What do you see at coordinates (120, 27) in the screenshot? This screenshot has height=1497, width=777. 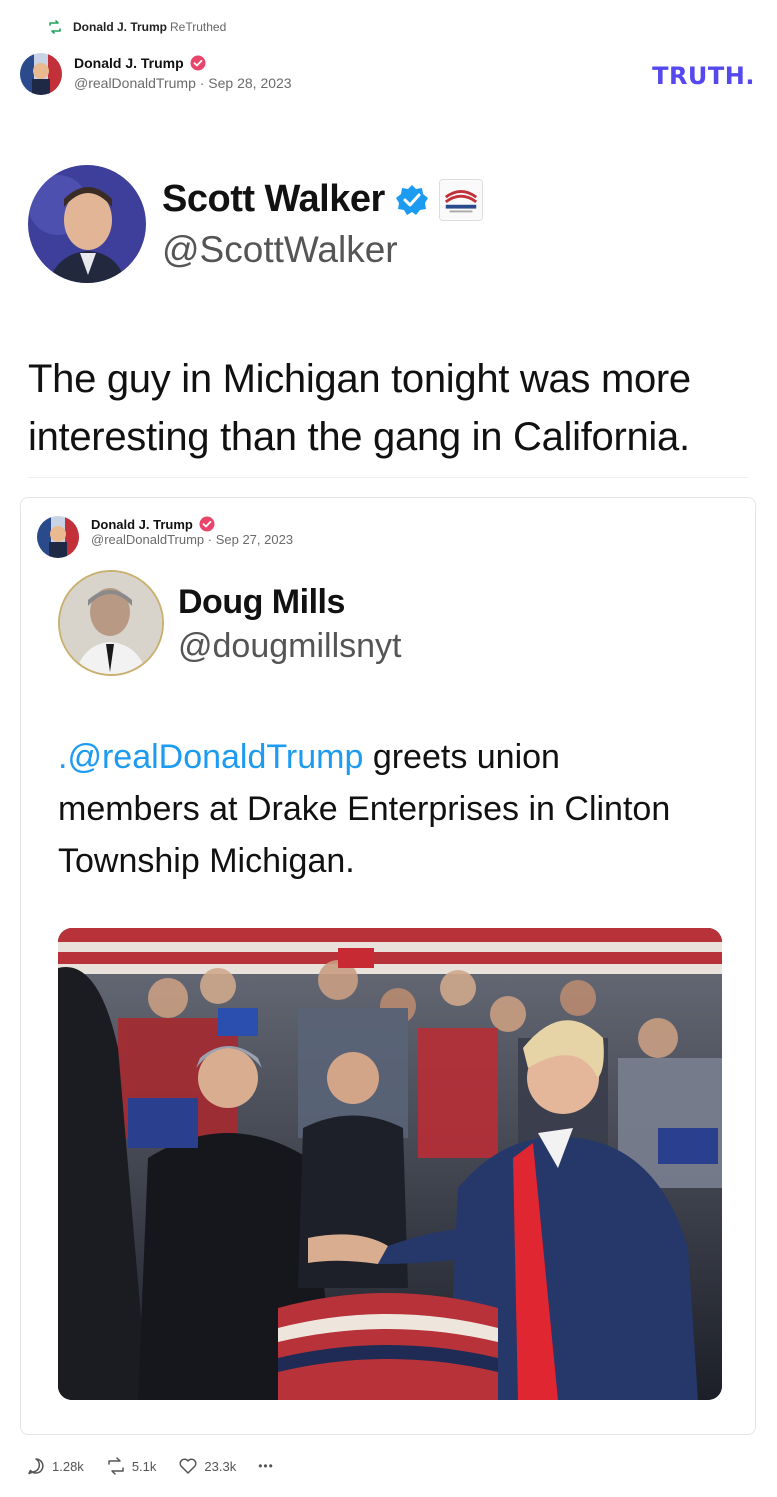 I see `retruth-author: Donald J. Trump` at bounding box center [120, 27].